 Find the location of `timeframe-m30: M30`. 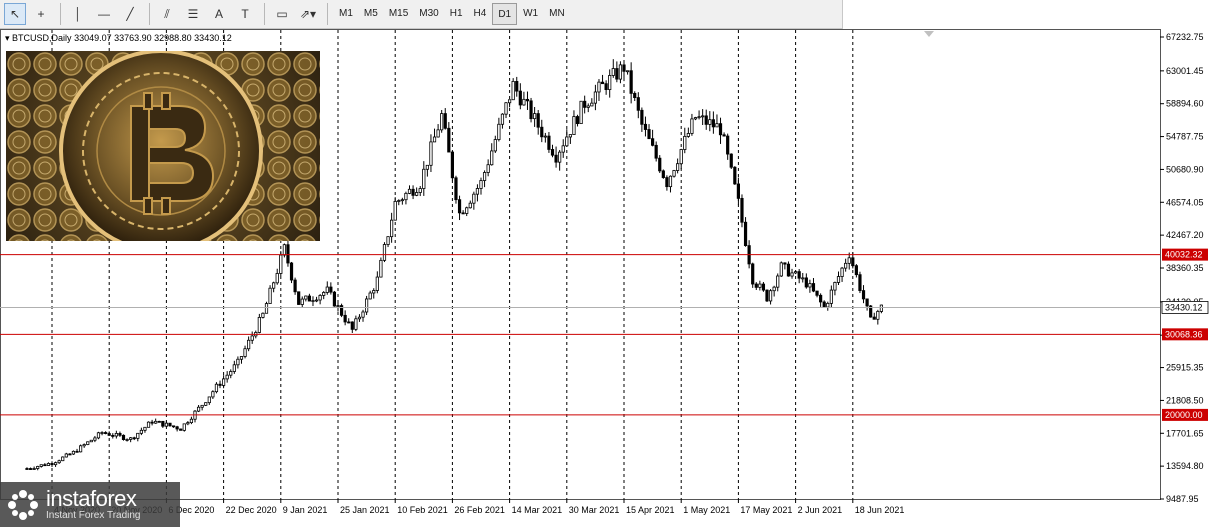

timeframe-m30: M30 is located at coordinates (428, 14).